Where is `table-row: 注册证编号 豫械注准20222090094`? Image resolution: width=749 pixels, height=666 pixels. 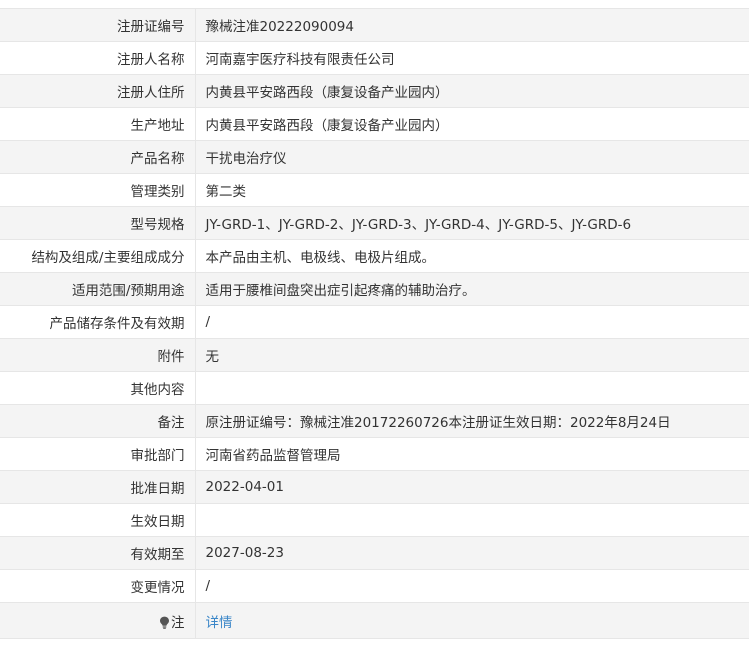
table-row: 注册证编号 豫械注准20222090094 is located at coordinates (374, 25).